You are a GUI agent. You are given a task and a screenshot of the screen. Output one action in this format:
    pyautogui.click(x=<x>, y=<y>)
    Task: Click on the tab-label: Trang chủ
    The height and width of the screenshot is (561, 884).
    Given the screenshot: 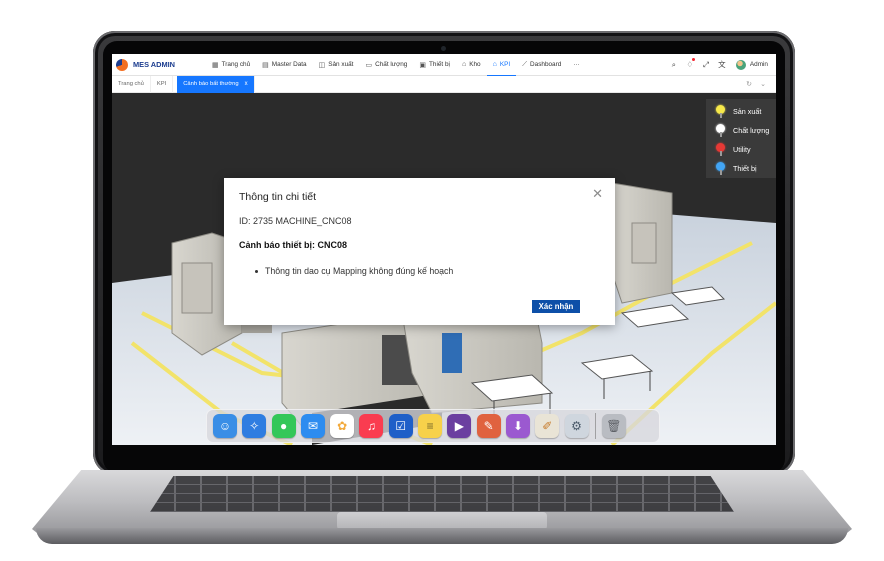 What is the action you would take?
    pyautogui.click(x=131, y=84)
    